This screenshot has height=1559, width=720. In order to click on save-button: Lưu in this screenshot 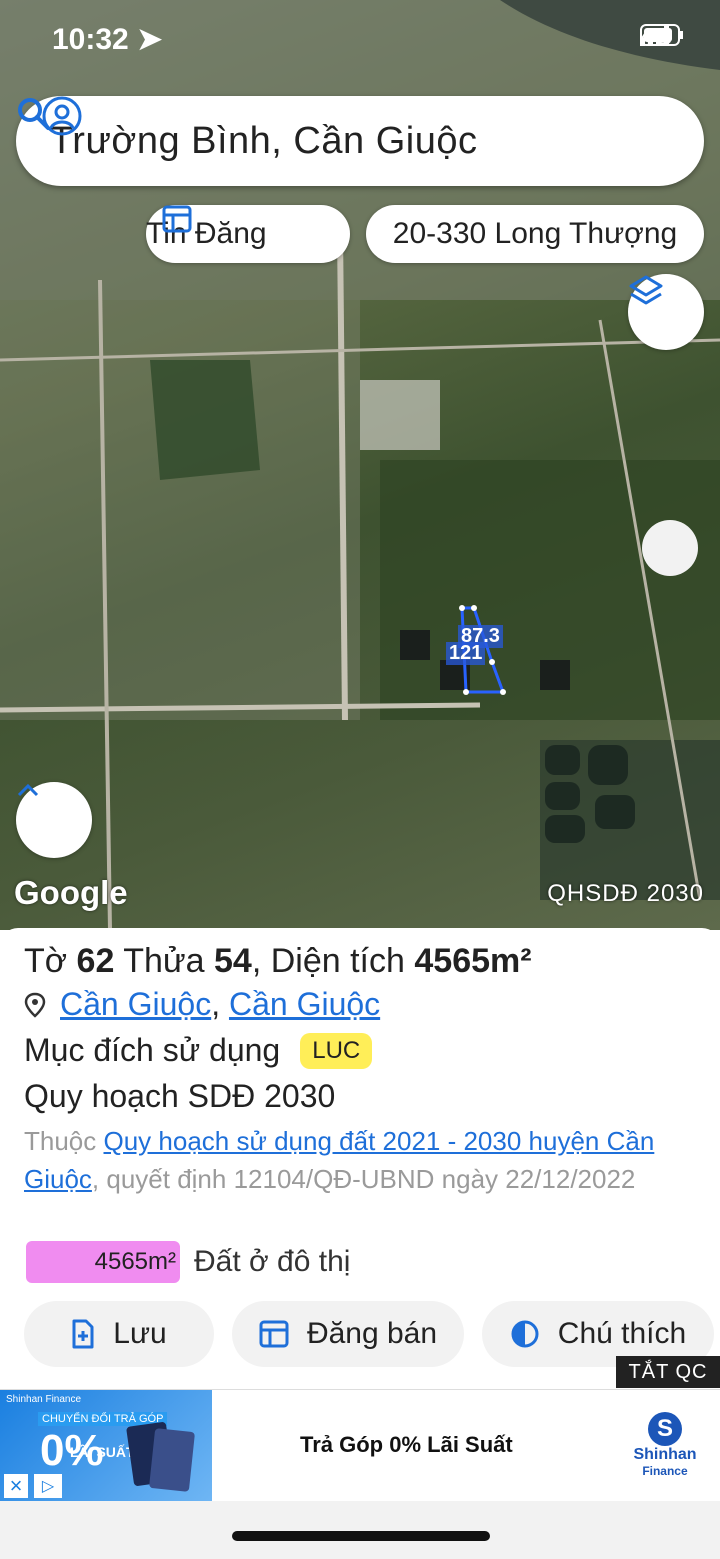, I will do `click(119, 1334)`.